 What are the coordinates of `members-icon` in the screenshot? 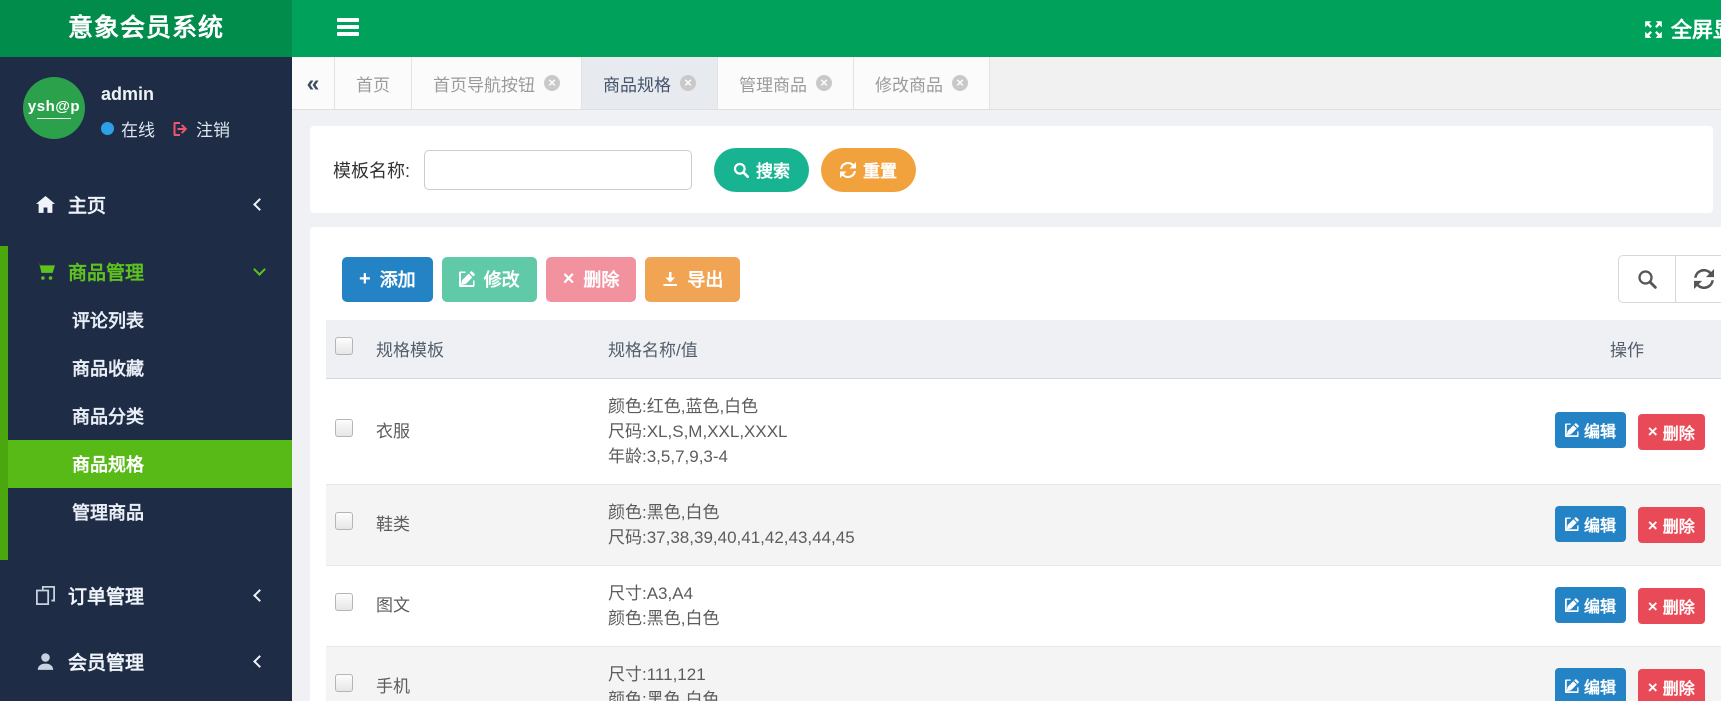 It's located at (45, 661).